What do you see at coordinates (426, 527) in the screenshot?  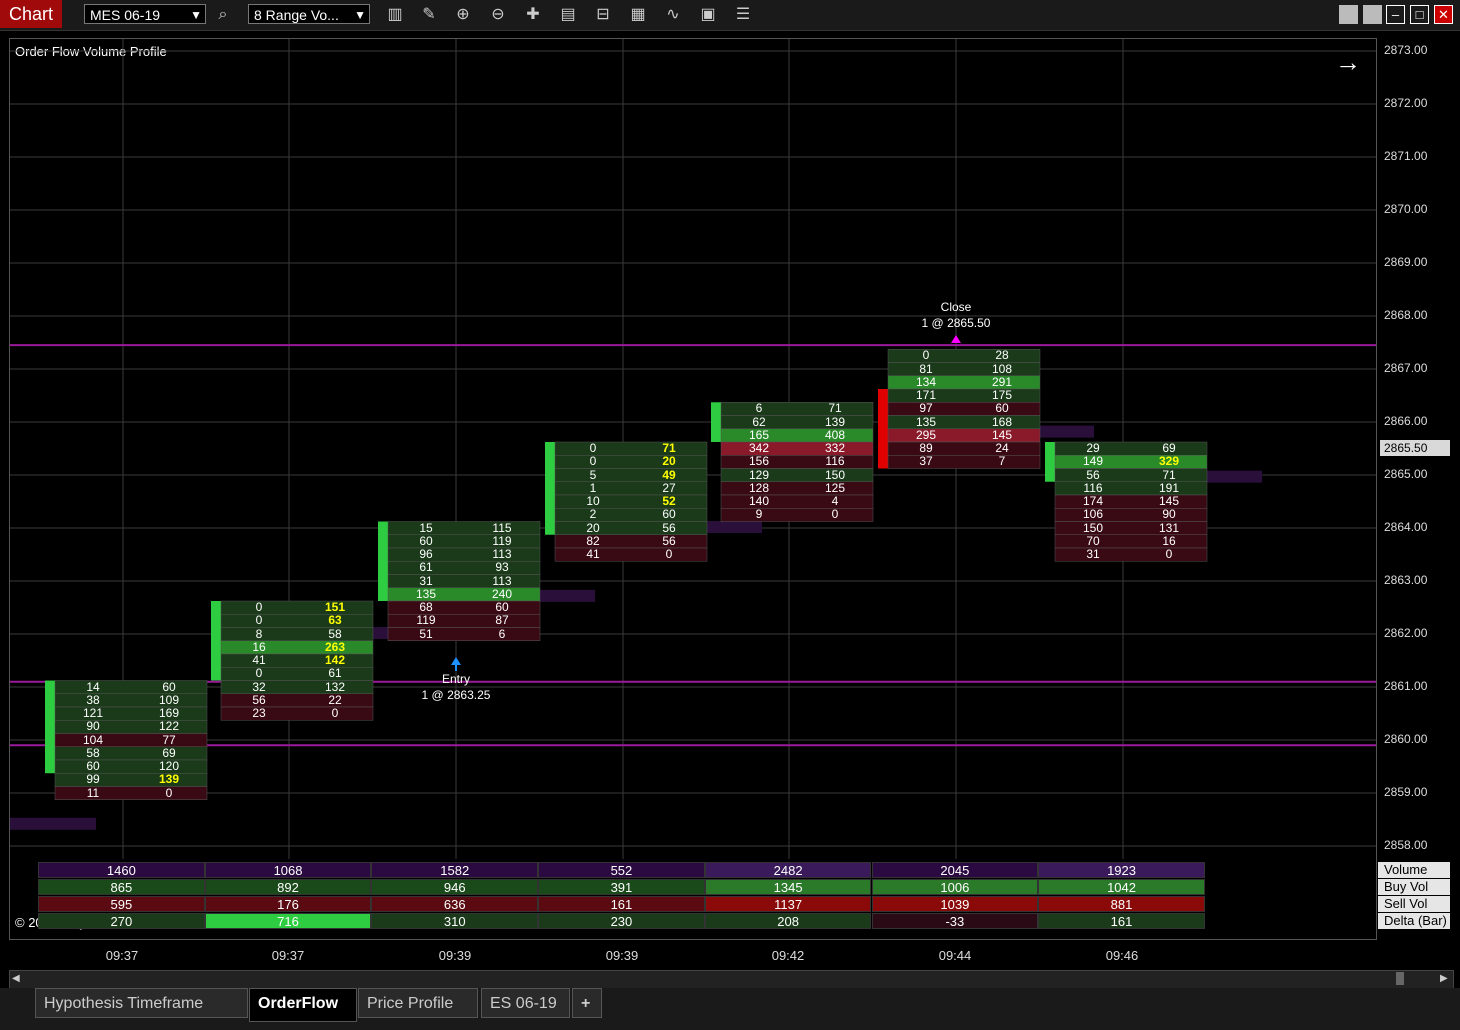 I see `bid-volume-cell: 15` at bounding box center [426, 527].